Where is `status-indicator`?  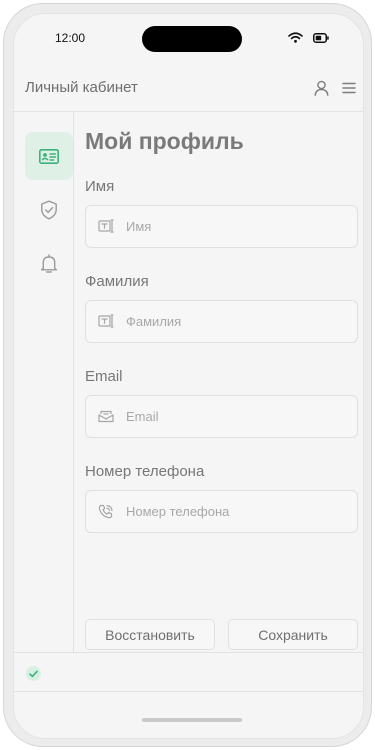 status-indicator is located at coordinates (33, 673).